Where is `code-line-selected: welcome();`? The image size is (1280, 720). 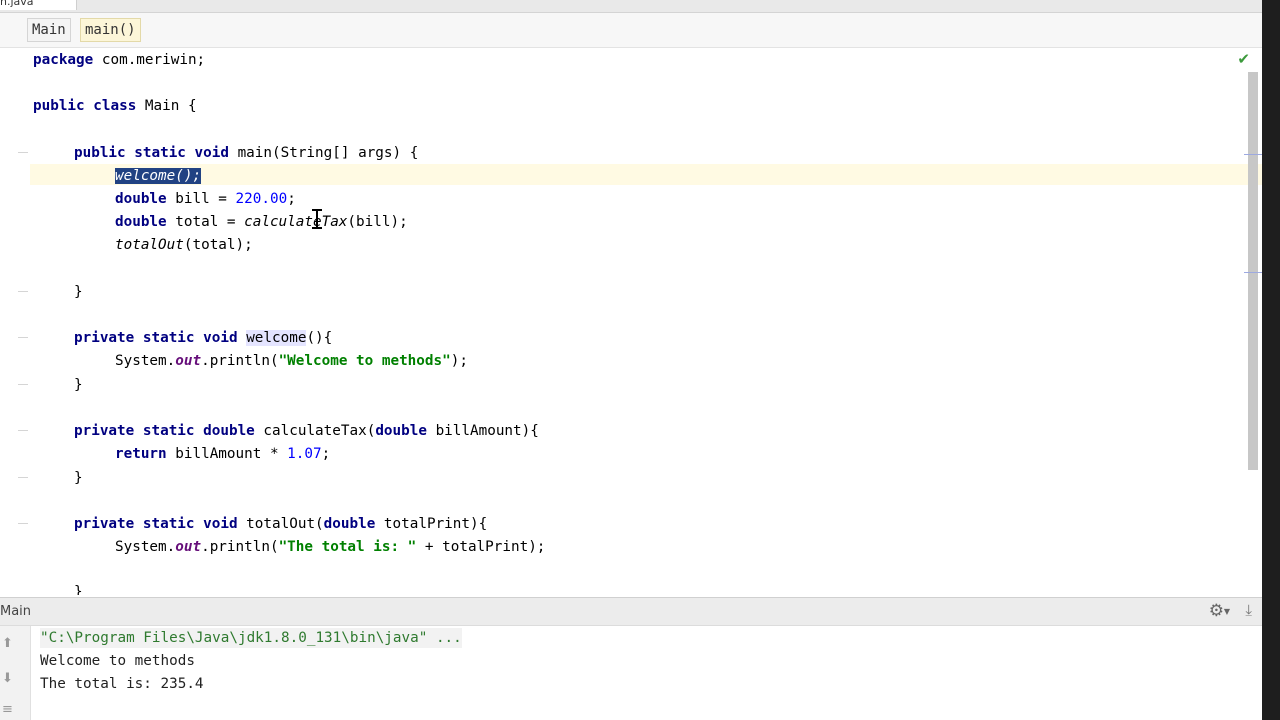
code-line-selected: welcome(); is located at coordinates (158, 176).